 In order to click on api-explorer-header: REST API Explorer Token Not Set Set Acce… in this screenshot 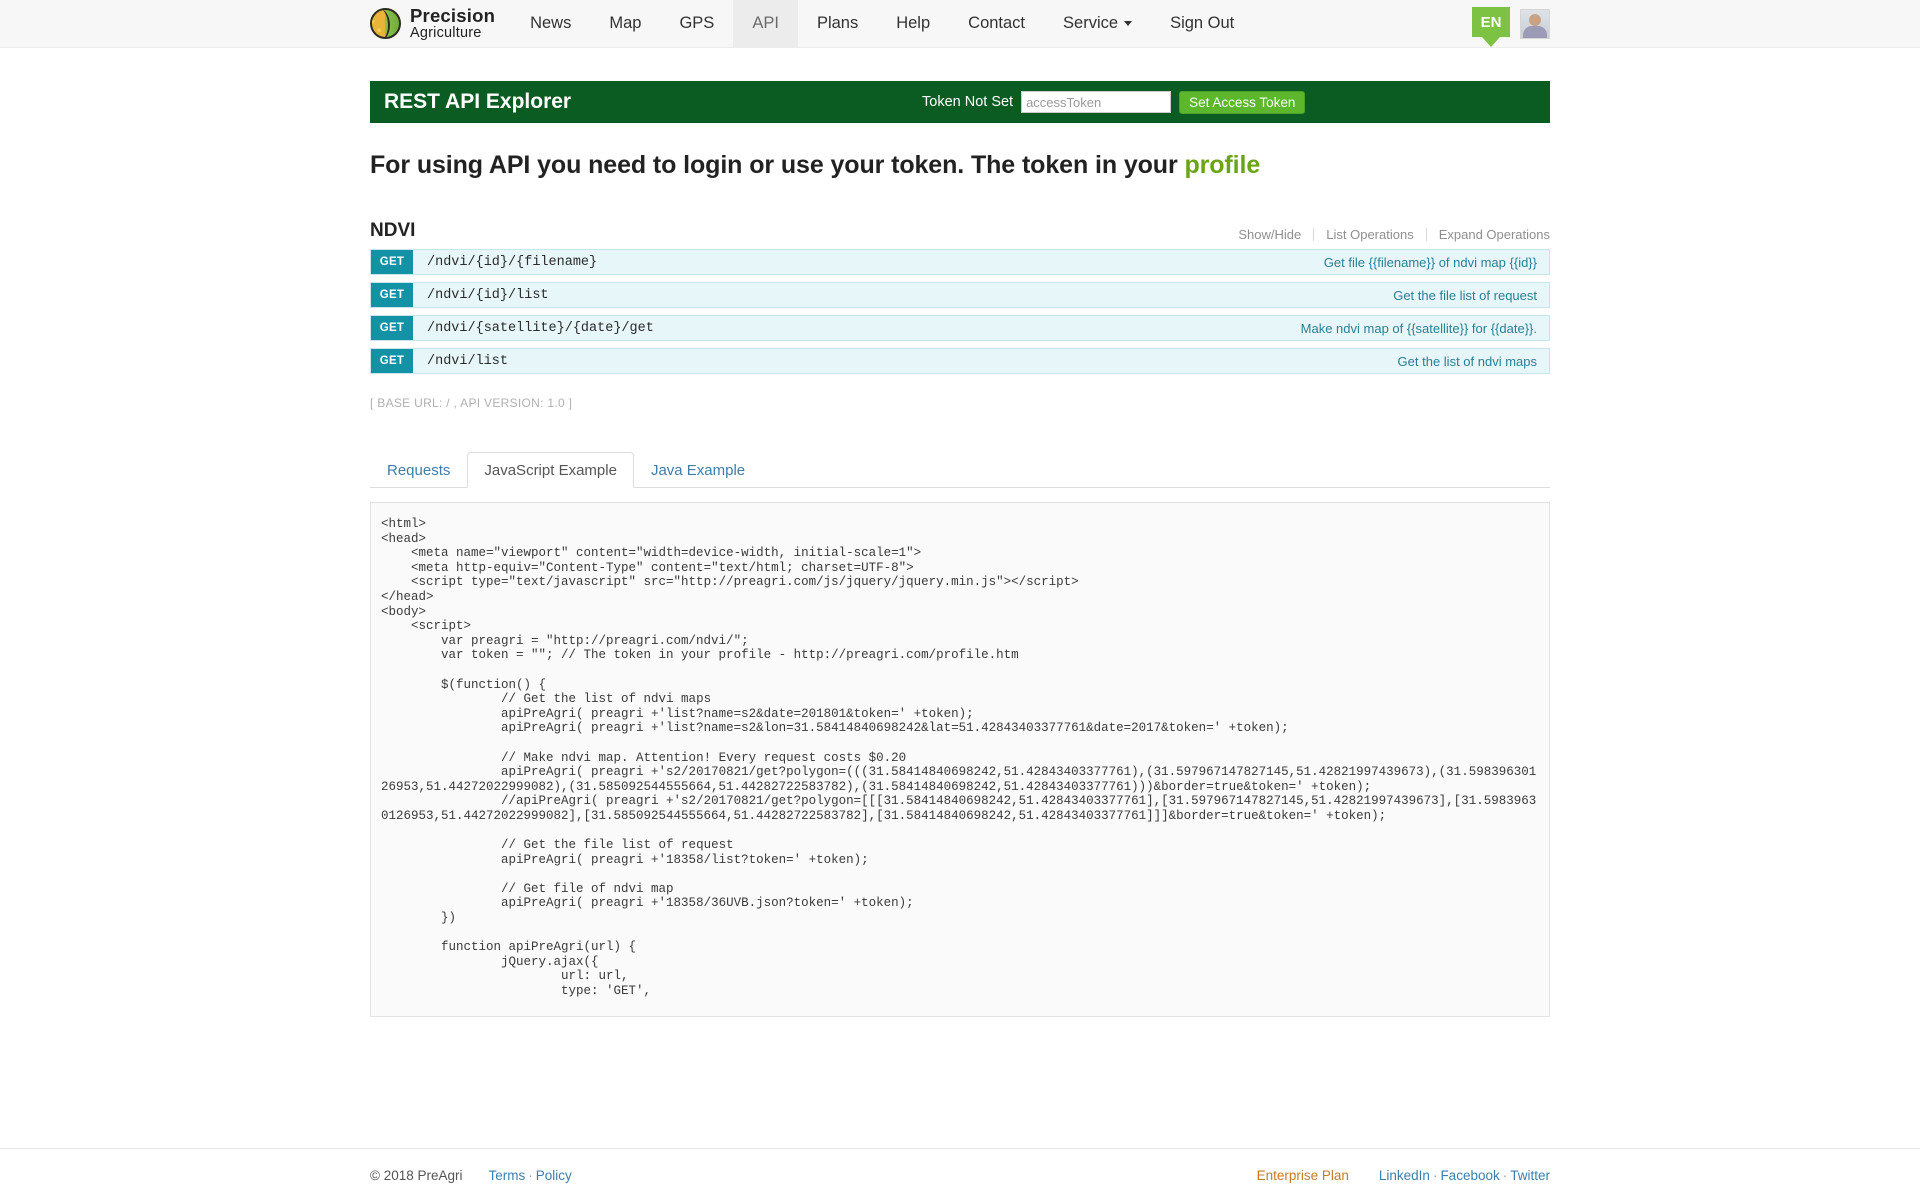, I will do `click(960, 102)`.